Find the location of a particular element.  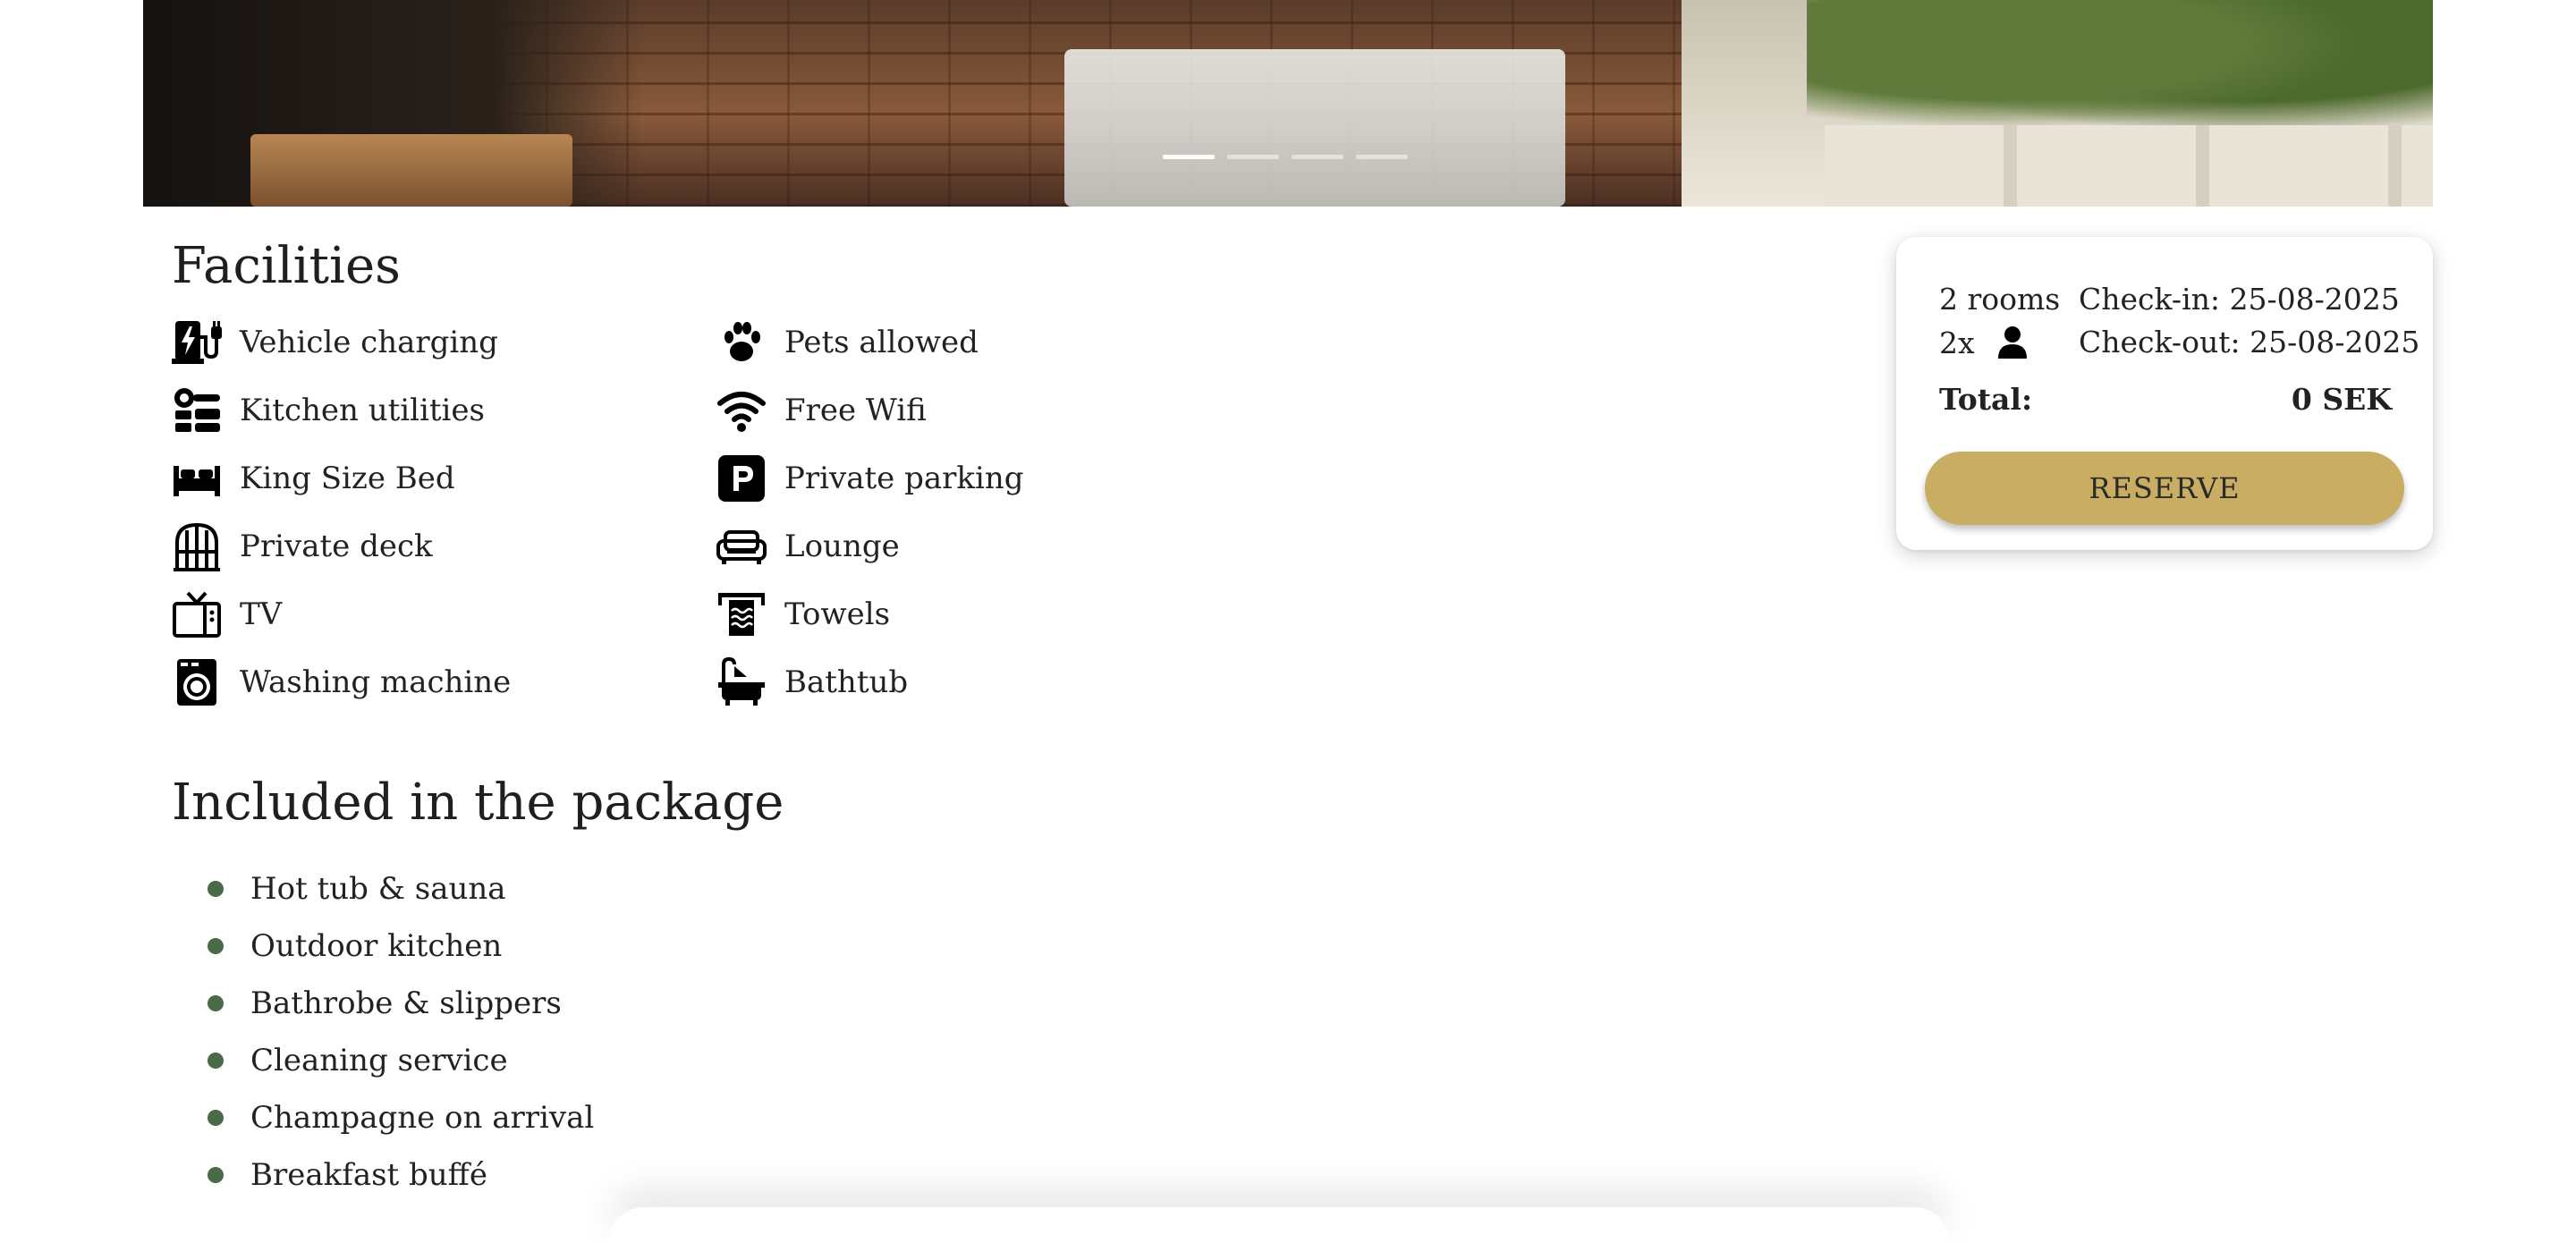

total-value: 0 SEK is located at coordinates (2341, 399).